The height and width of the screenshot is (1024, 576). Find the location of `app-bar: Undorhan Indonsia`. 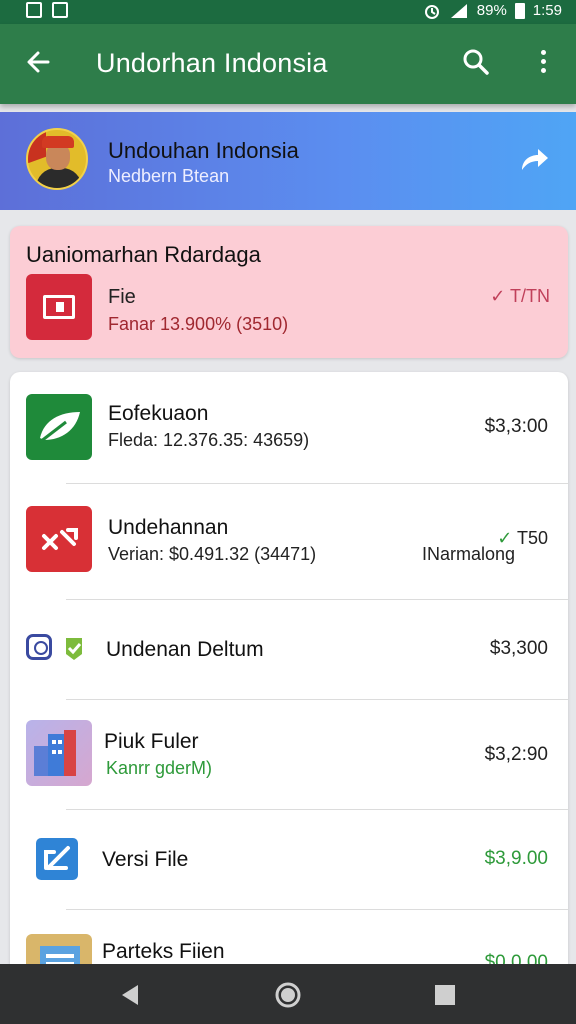

app-bar: Undorhan Indonsia is located at coordinates (288, 64).